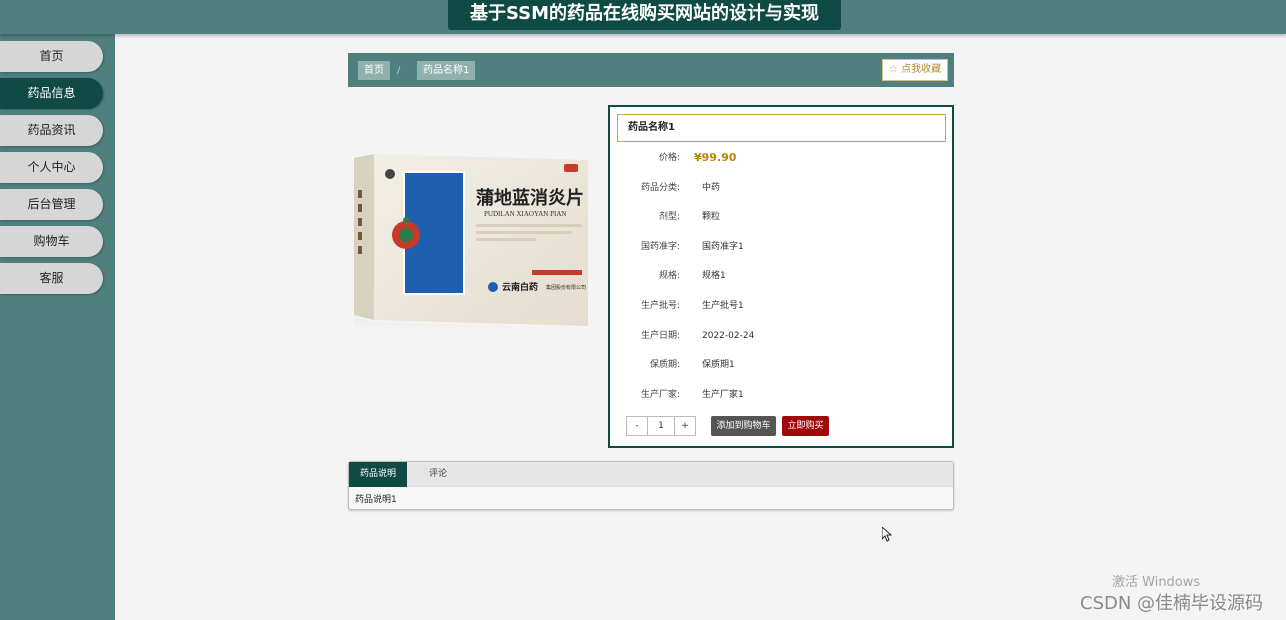 This screenshot has width=1286, height=620. I want to click on site-title: 基于SSM的药品在线购买网站的设计与实现, so click(644, 15).